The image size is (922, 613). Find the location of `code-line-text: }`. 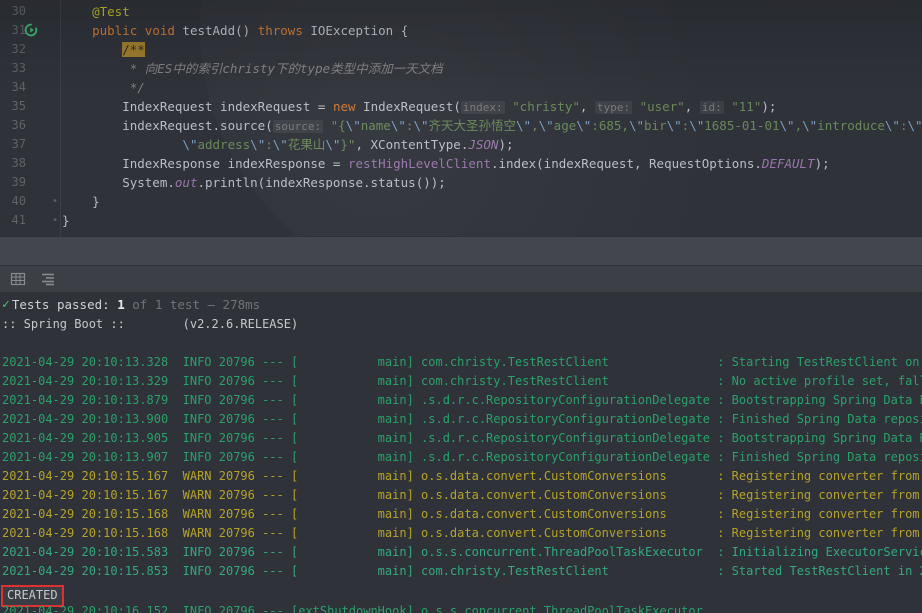

code-line-text: } is located at coordinates (81, 201).